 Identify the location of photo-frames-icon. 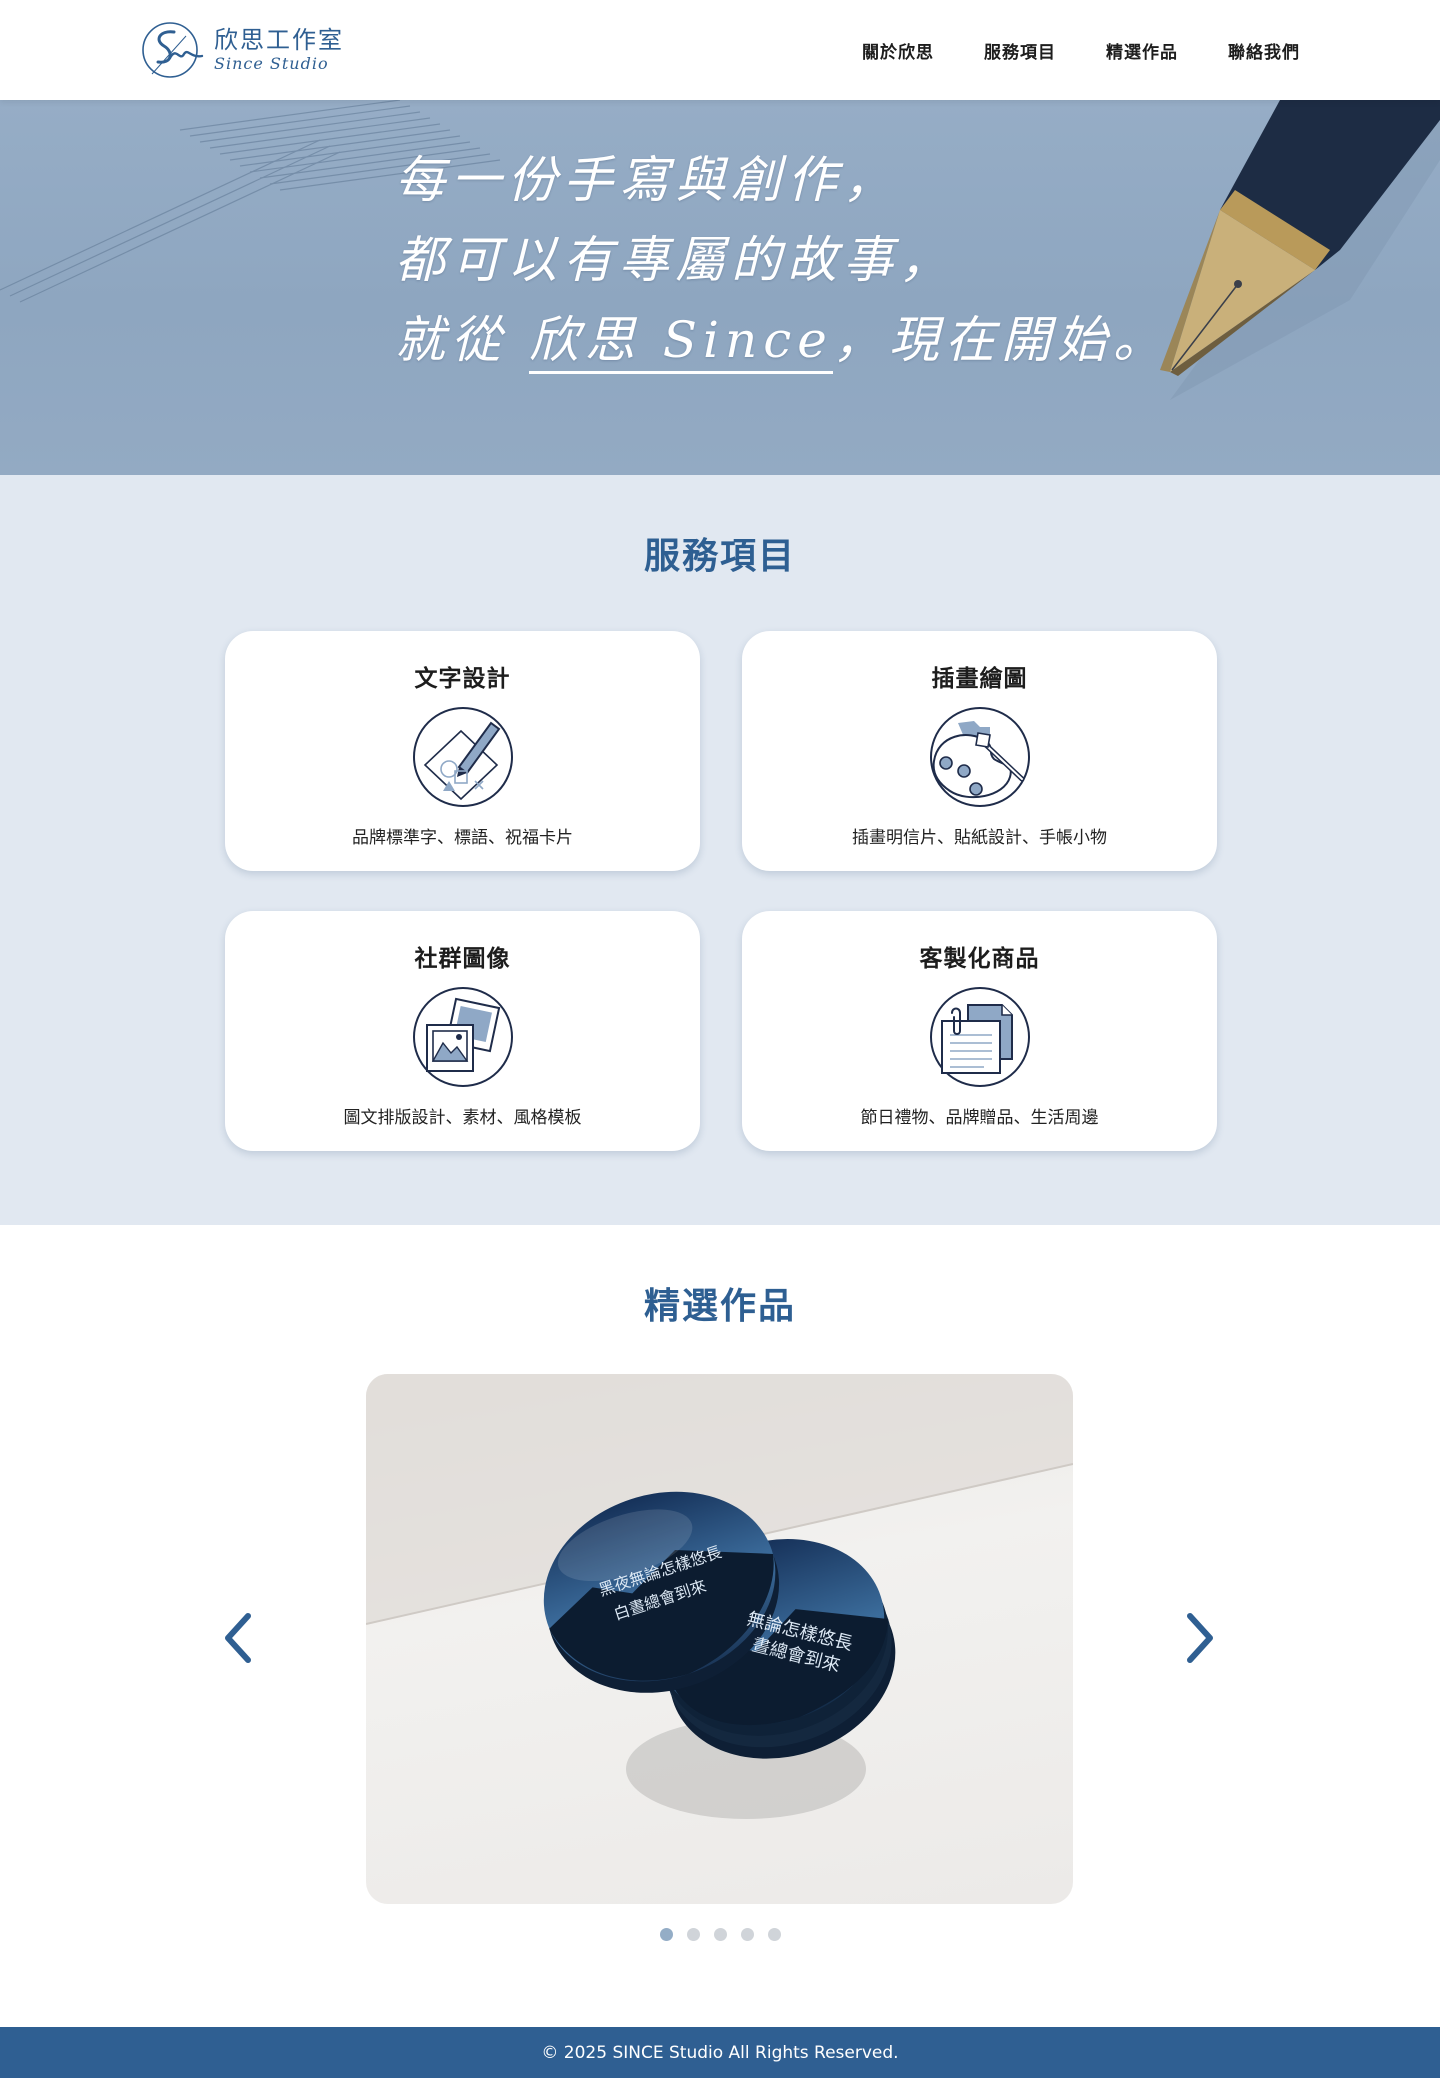
(462, 1037).